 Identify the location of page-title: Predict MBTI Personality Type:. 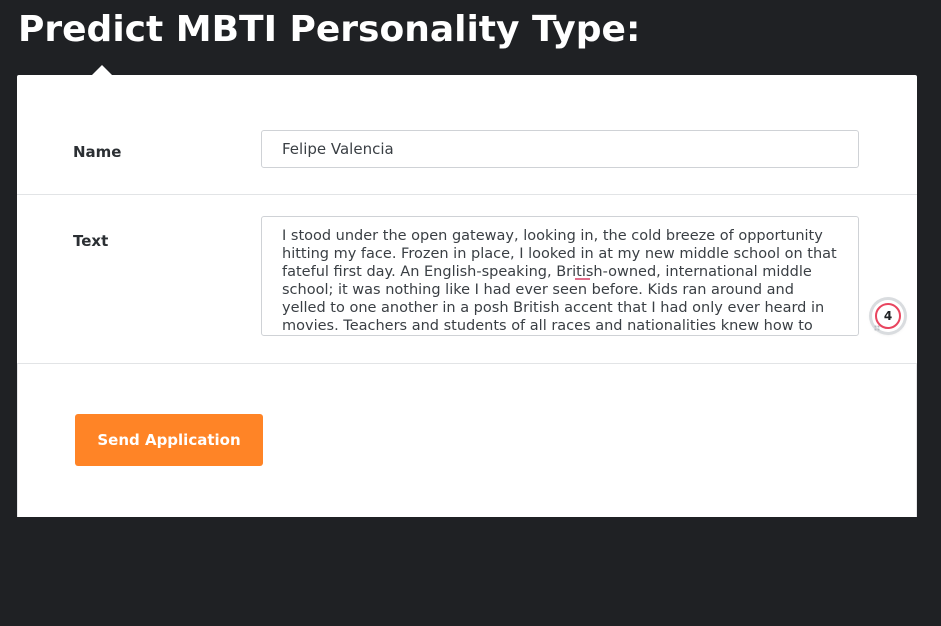
(329, 29).